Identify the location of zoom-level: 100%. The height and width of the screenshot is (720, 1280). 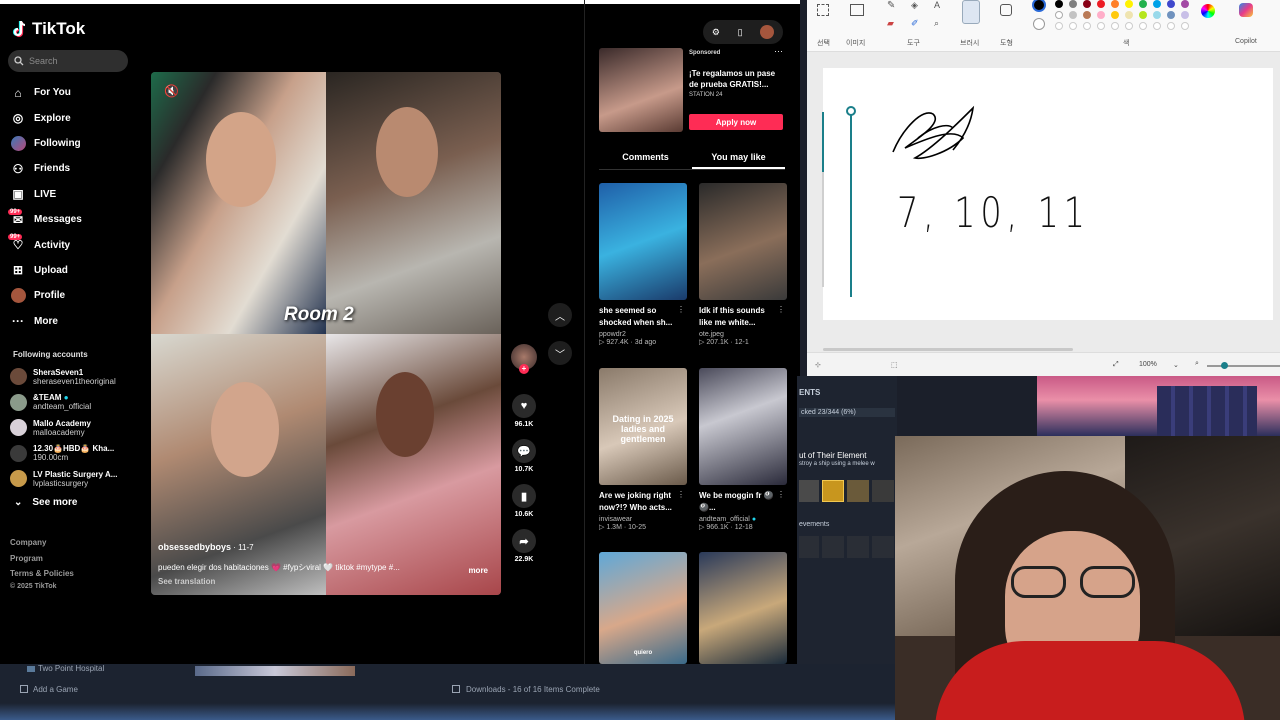
(1148, 364).